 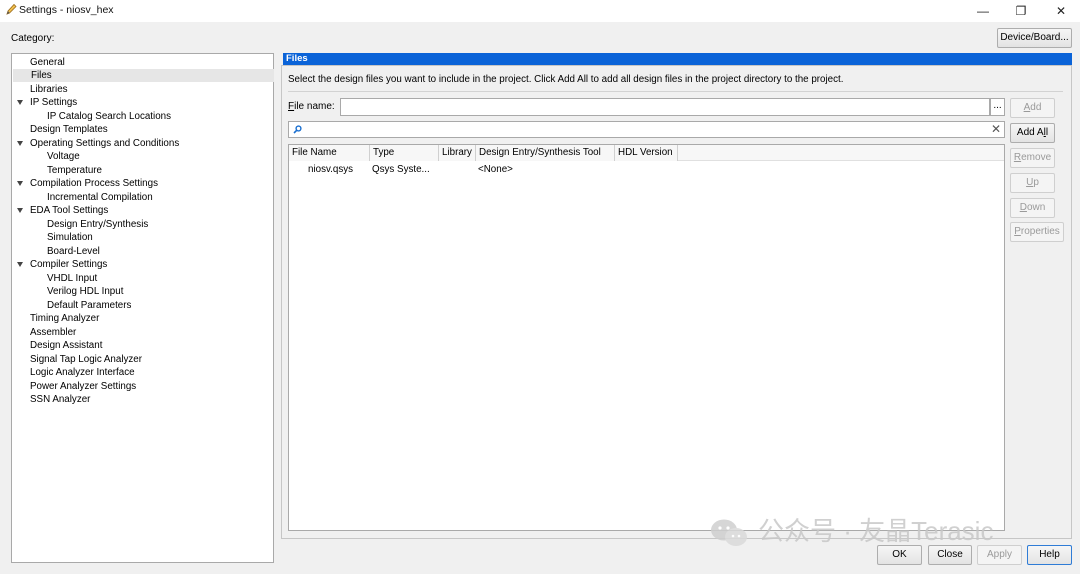 I want to click on tree-item-compiler-settings: Compiler Settings, so click(x=68, y=264).